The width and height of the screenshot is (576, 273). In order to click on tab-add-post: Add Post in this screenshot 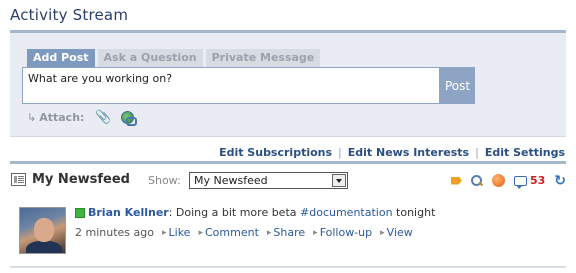, I will do `click(61, 60)`.